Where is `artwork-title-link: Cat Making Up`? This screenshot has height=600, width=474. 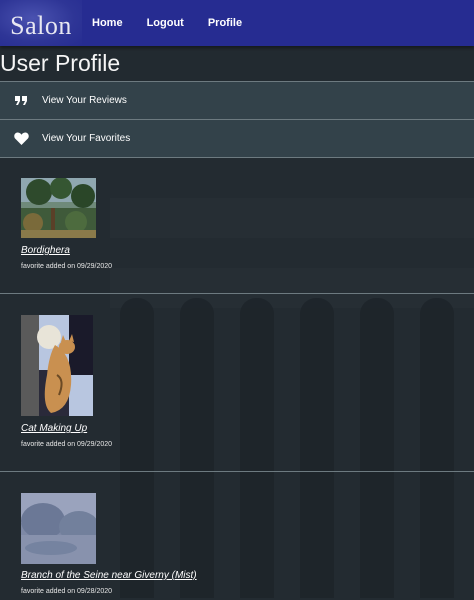 artwork-title-link: Cat Making Up is located at coordinates (54, 428).